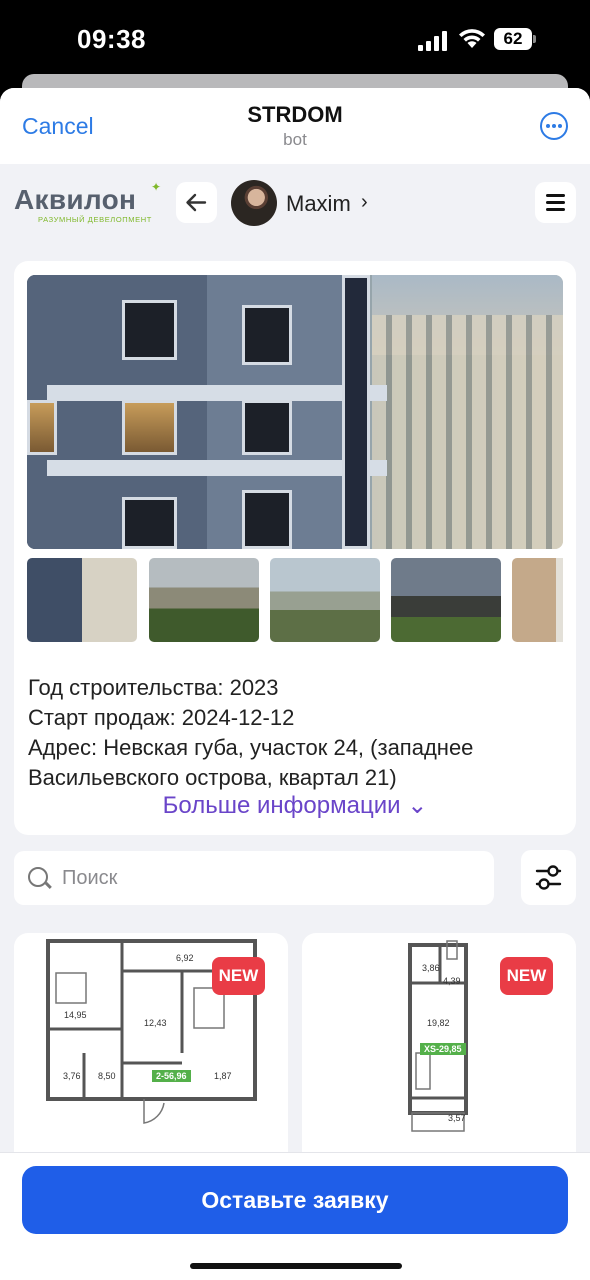  I want to click on brand-tagline: РАЗУМНЫЙ ДЕВЕЛОПМЕНТ, so click(95, 219).